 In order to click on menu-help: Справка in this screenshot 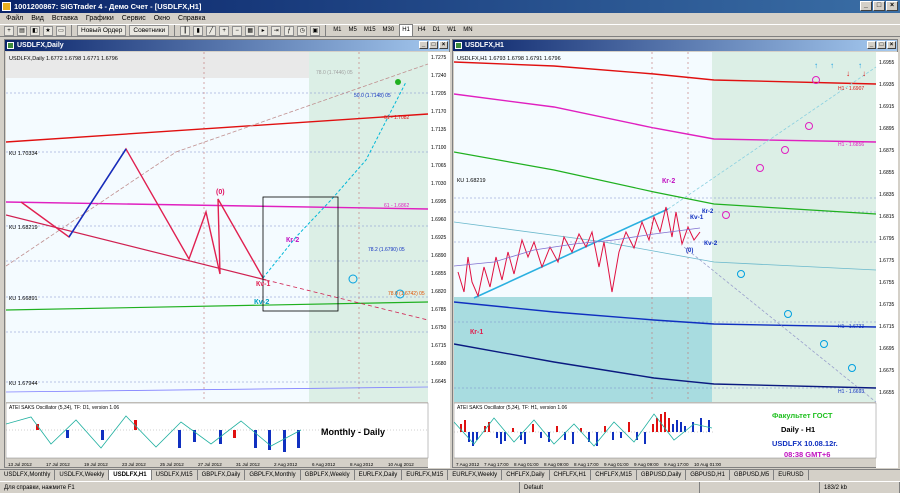, I will do `click(191, 18)`.